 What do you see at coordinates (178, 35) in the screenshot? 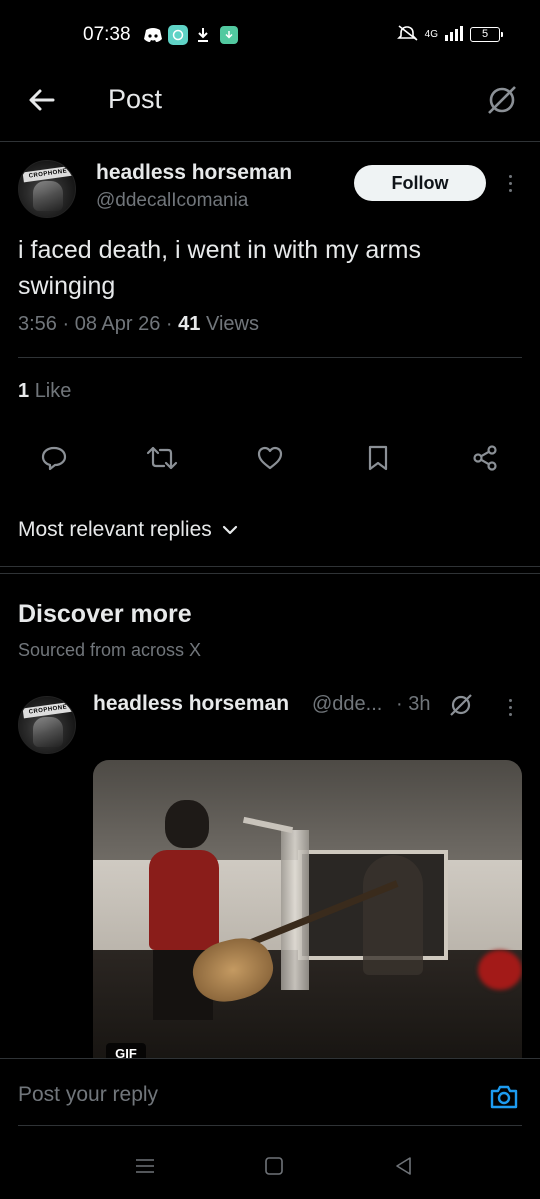
I see `message-app-icon` at bounding box center [178, 35].